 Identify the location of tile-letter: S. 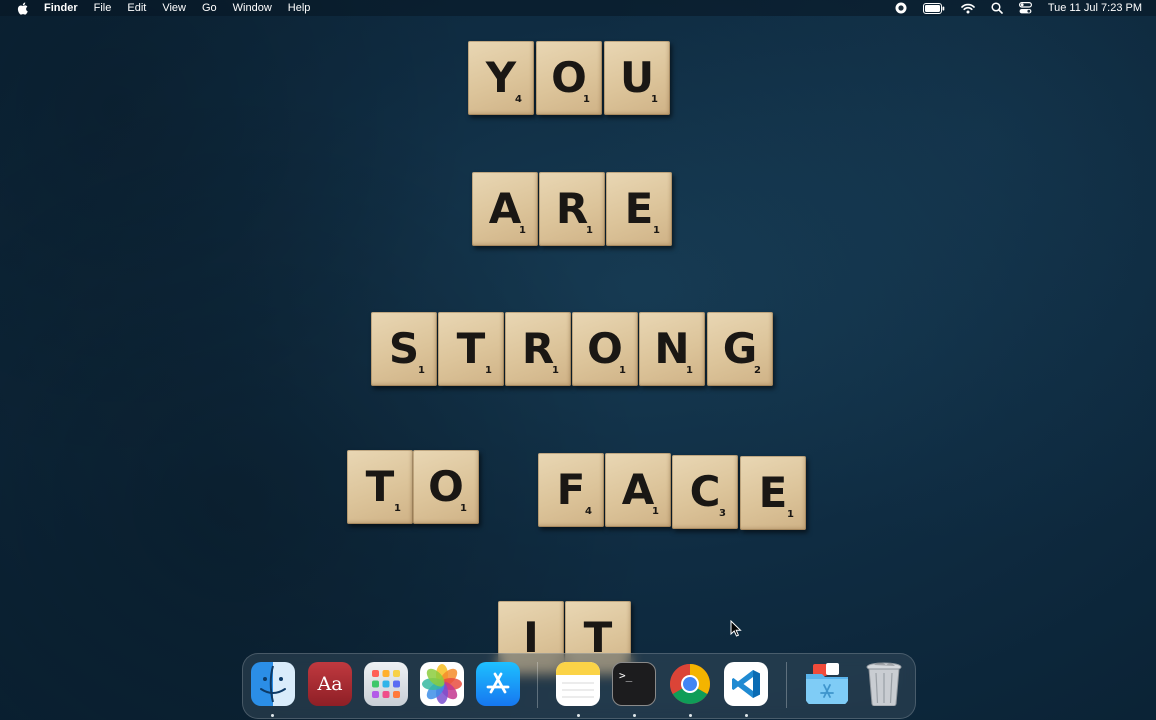
(404, 348).